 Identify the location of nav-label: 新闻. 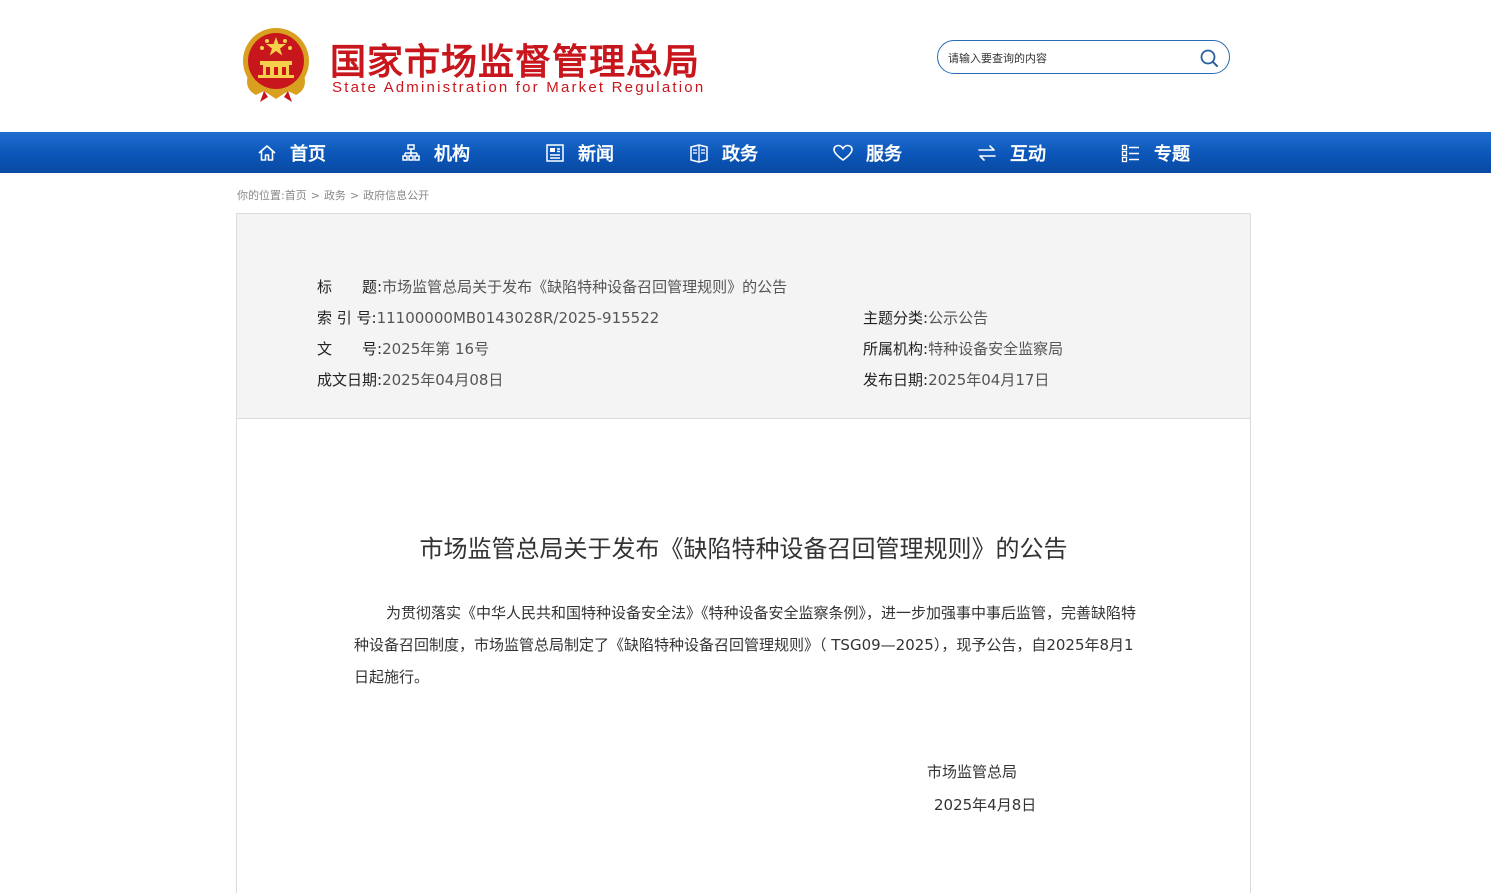
(596, 154).